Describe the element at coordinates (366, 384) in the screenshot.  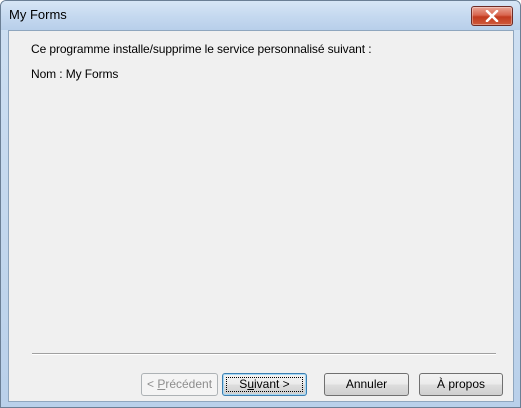
I see `cancel-button: Annuler` at that location.